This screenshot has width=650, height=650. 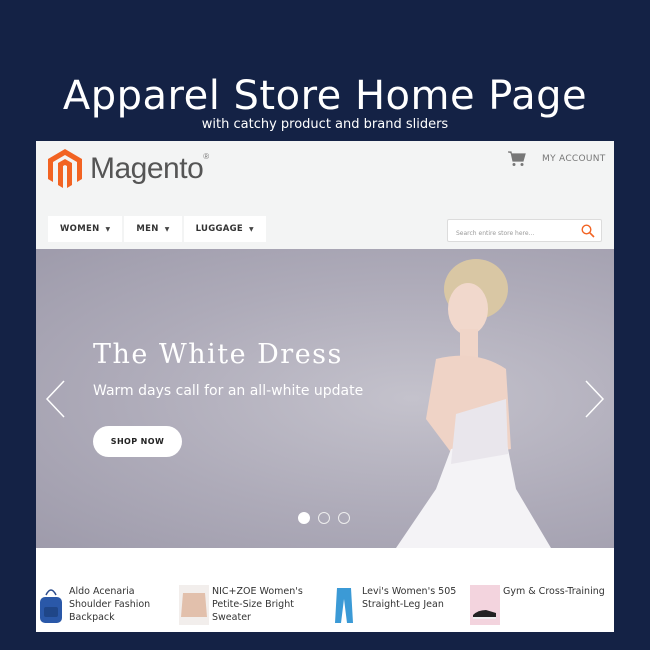 What do you see at coordinates (588, 231) in the screenshot?
I see `search-icon` at bounding box center [588, 231].